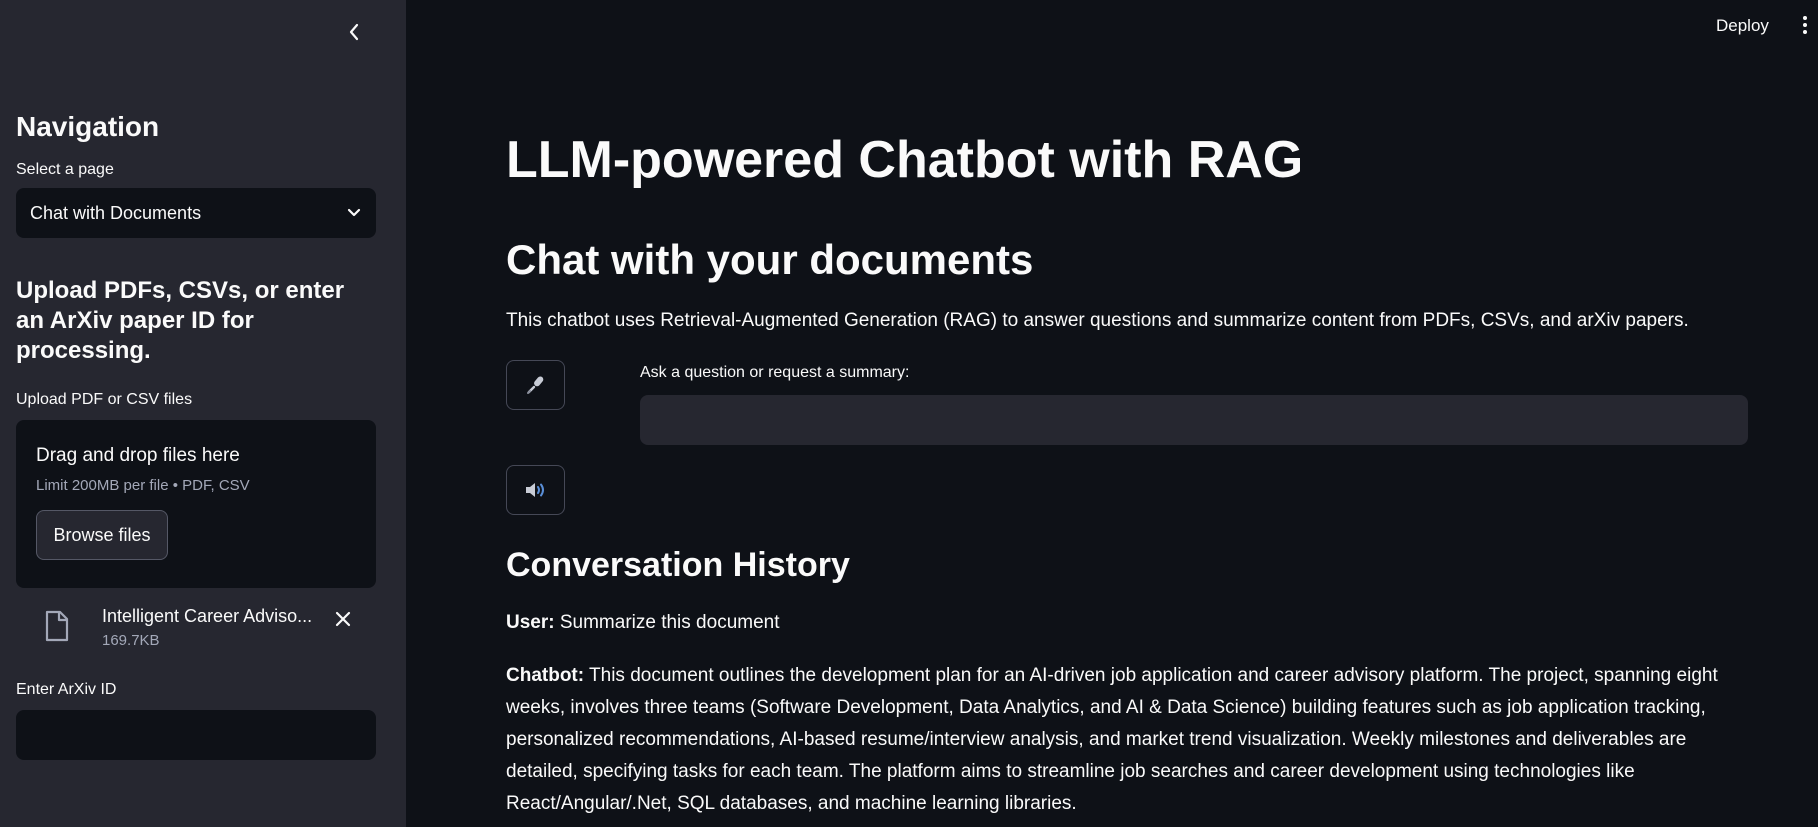 The width and height of the screenshot is (1818, 827). What do you see at coordinates (678, 565) in the screenshot?
I see `history-heading: Conversation History` at bounding box center [678, 565].